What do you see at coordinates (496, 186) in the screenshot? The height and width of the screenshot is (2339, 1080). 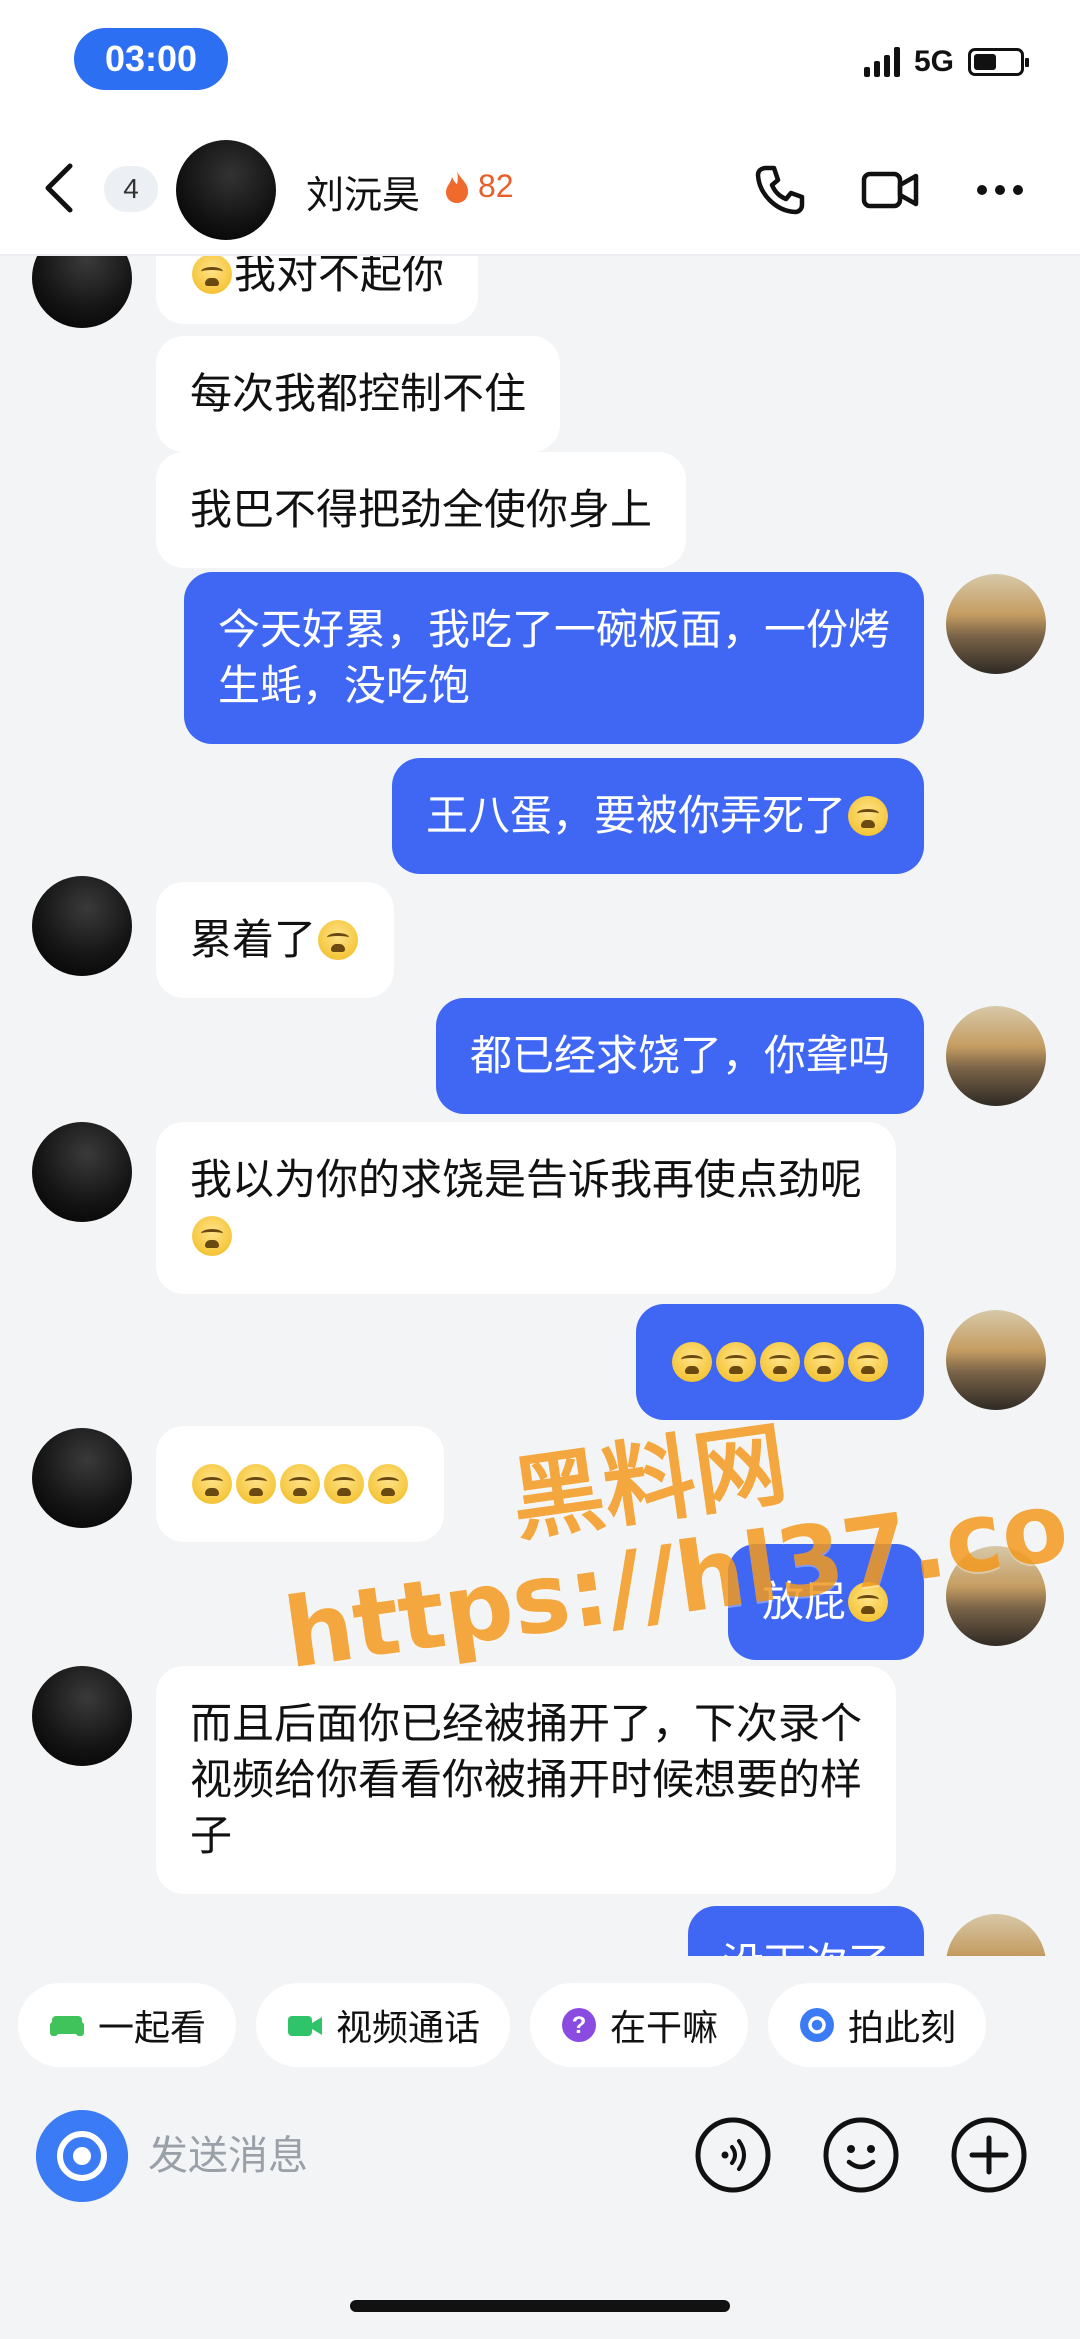 I see `spark-count: 82` at bounding box center [496, 186].